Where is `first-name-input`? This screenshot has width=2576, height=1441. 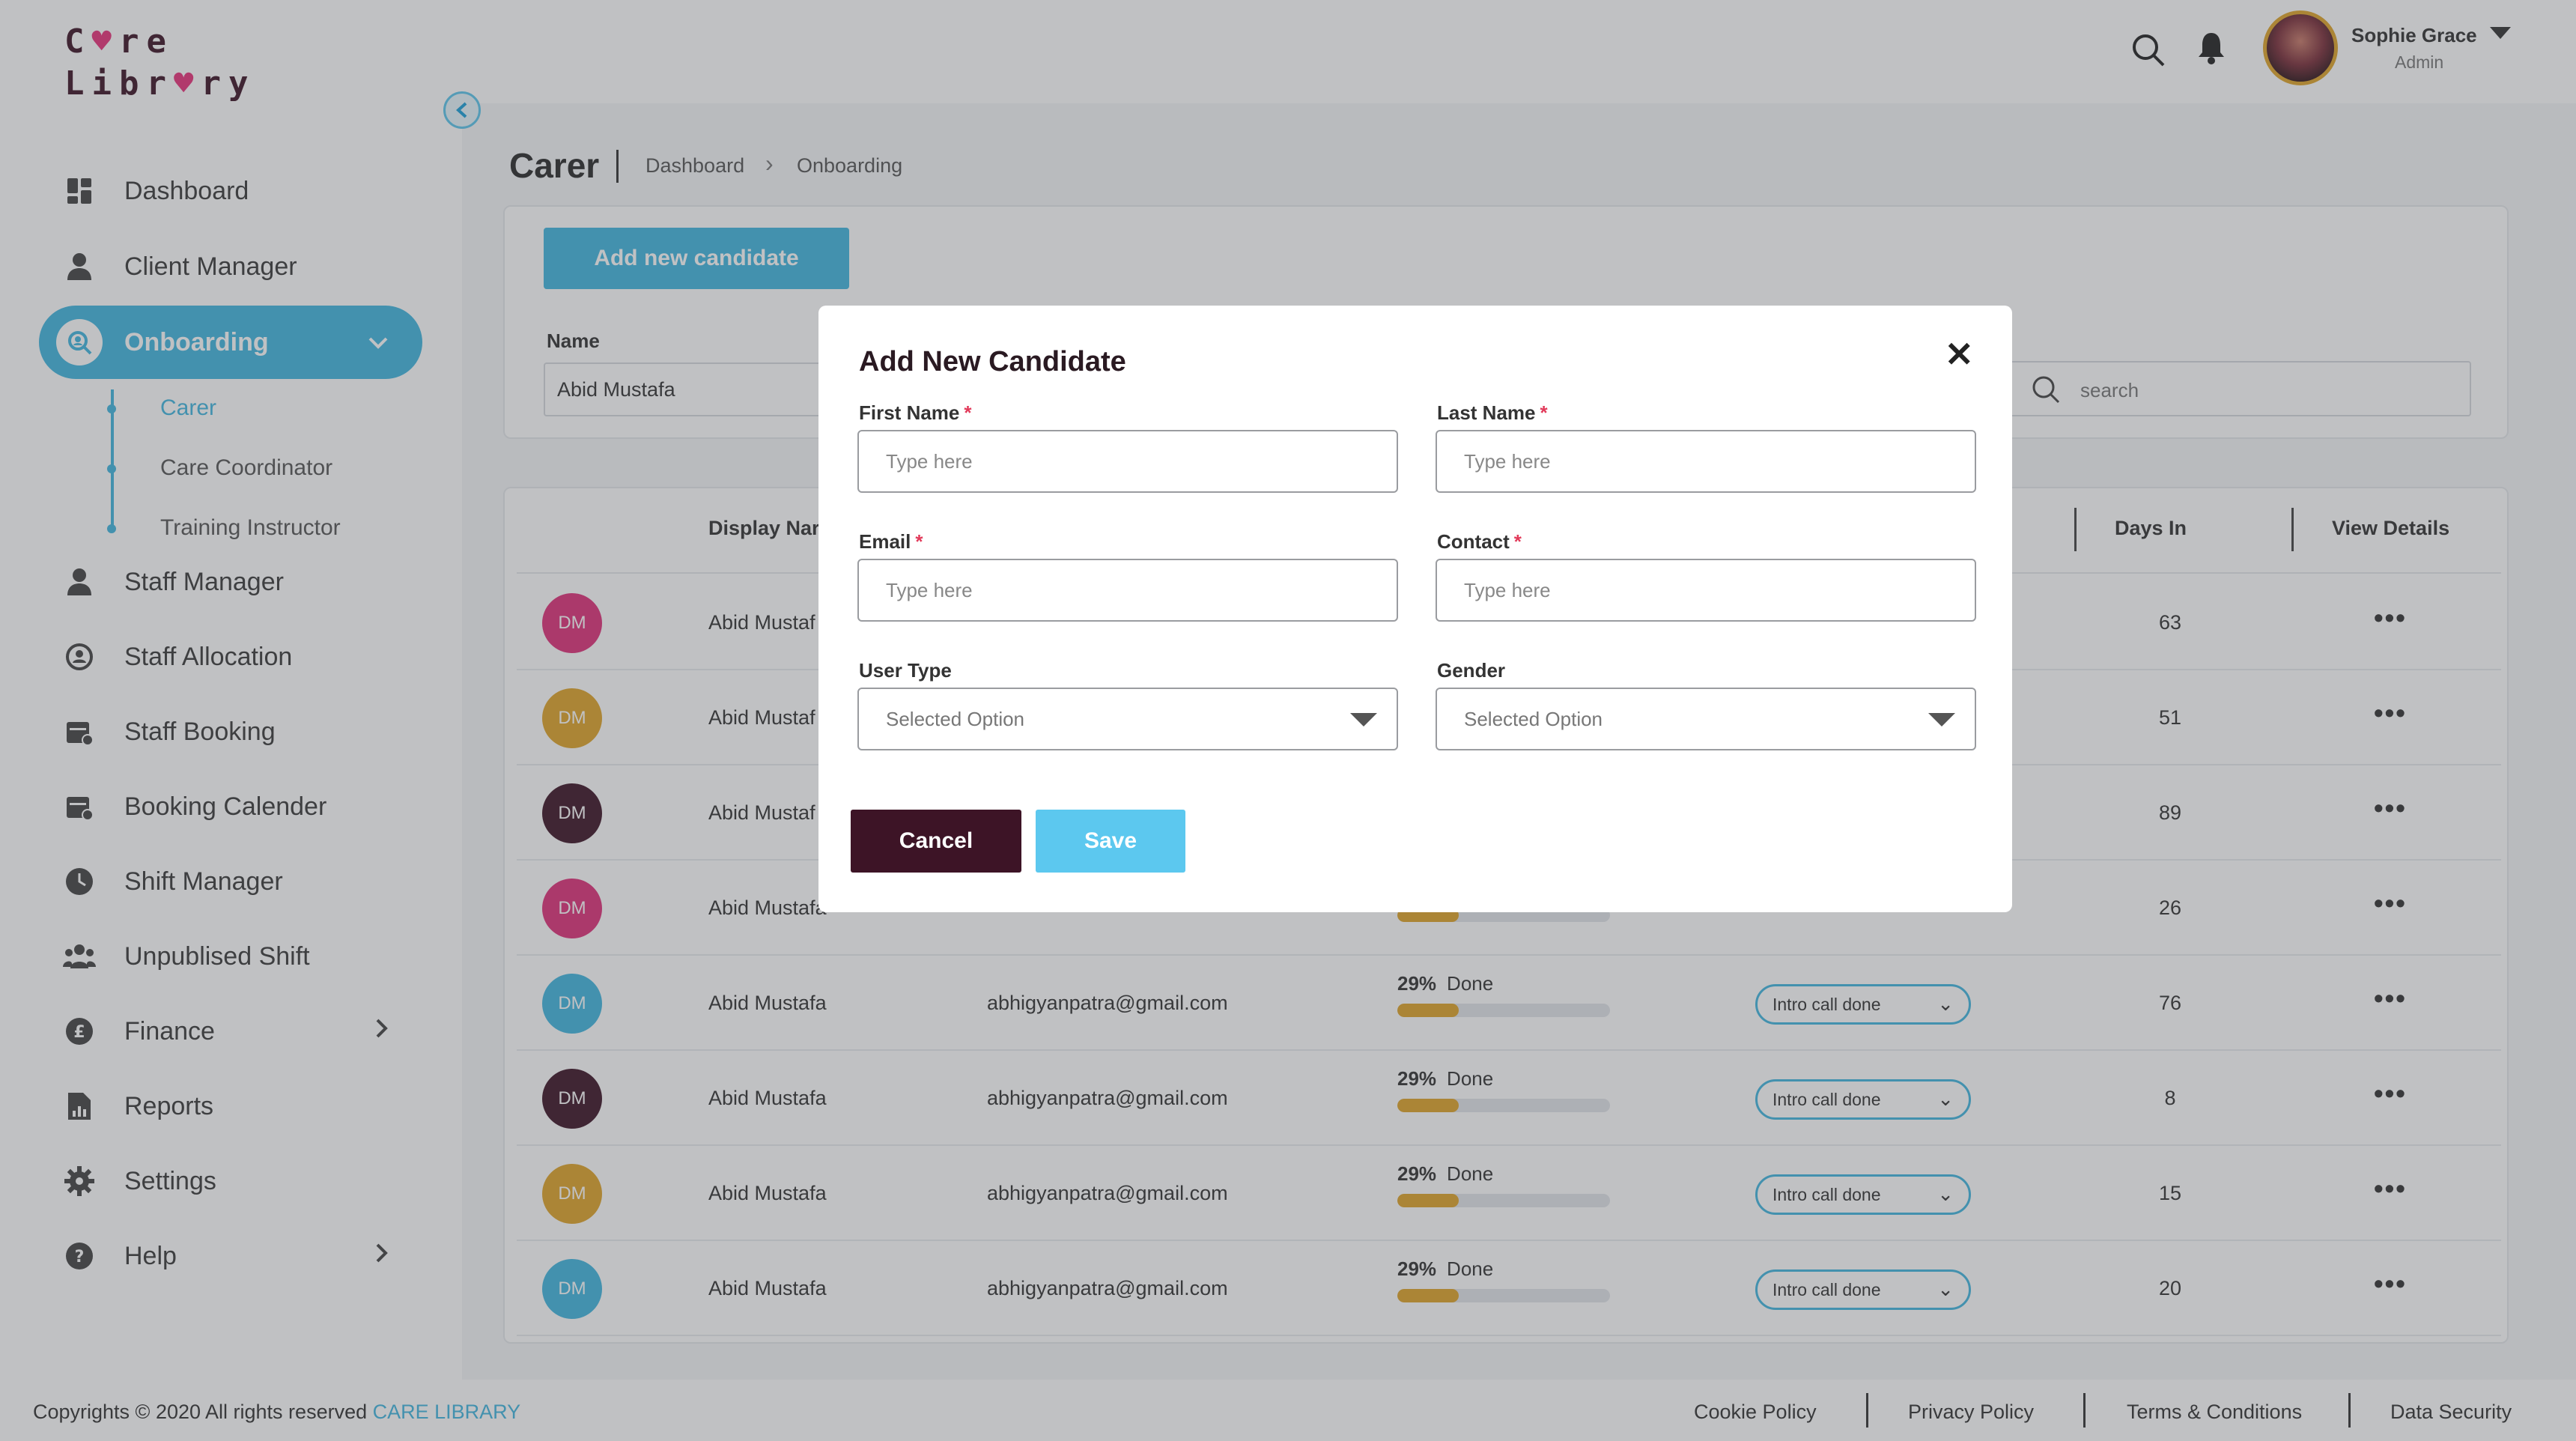 first-name-input is located at coordinates (1127, 462).